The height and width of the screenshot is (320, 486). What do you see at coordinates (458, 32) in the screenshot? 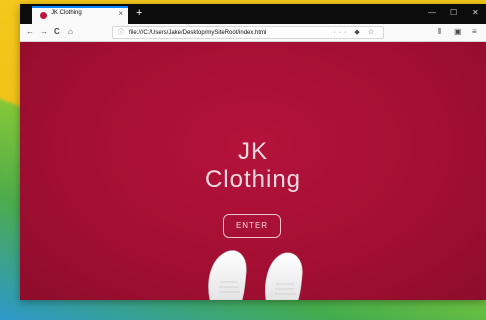
I see `sidebar-icon: ▣` at bounding box center [458, 32].